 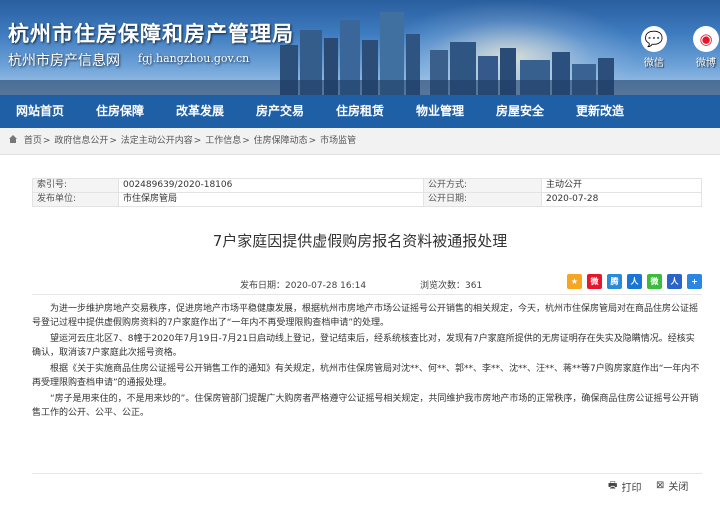 What do you see at coordinates (194, 58) in the screenshot?
I see `site-url: fgj.hangzhou.gov.cn` at bounding box center [194, 58].